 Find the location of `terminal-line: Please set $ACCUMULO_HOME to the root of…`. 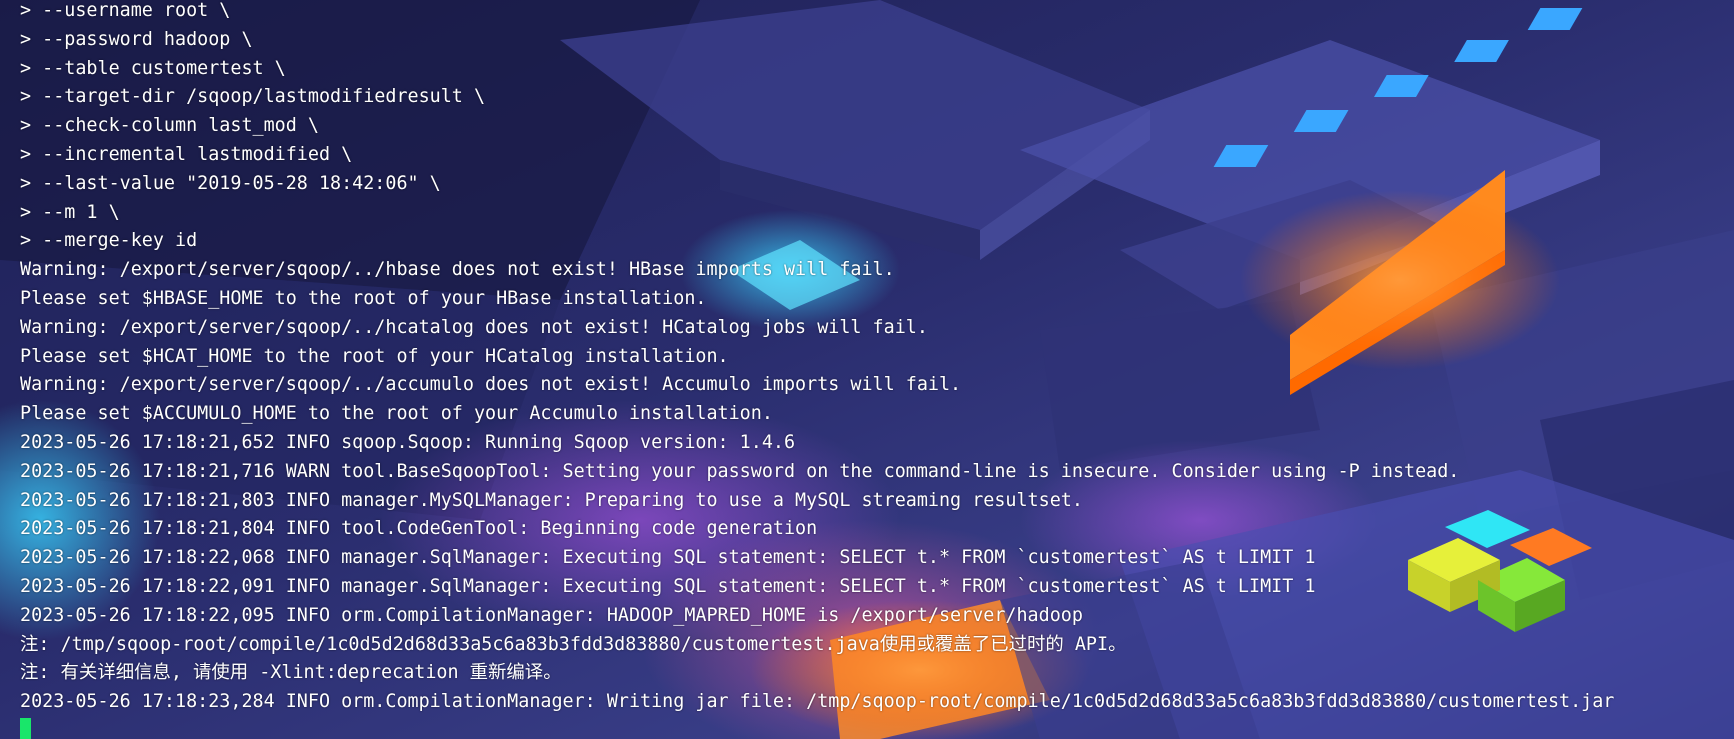

terminal-line: Please set $ACCUMULO_HOME to the root of… is located at coordinates (396, 414).